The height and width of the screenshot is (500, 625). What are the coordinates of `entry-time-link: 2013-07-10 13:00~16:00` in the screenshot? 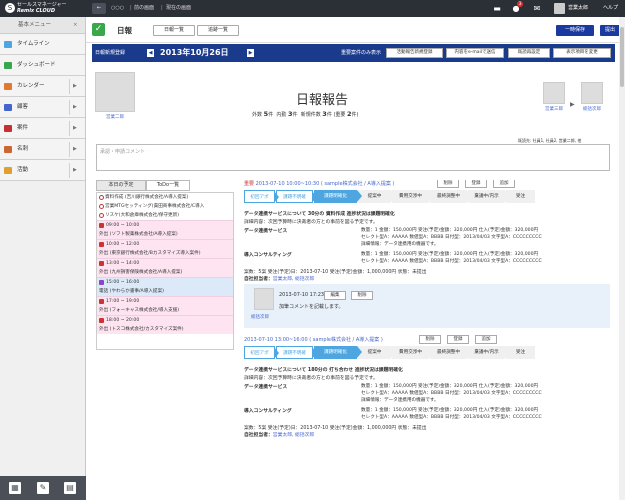 It's located at (276, 340).